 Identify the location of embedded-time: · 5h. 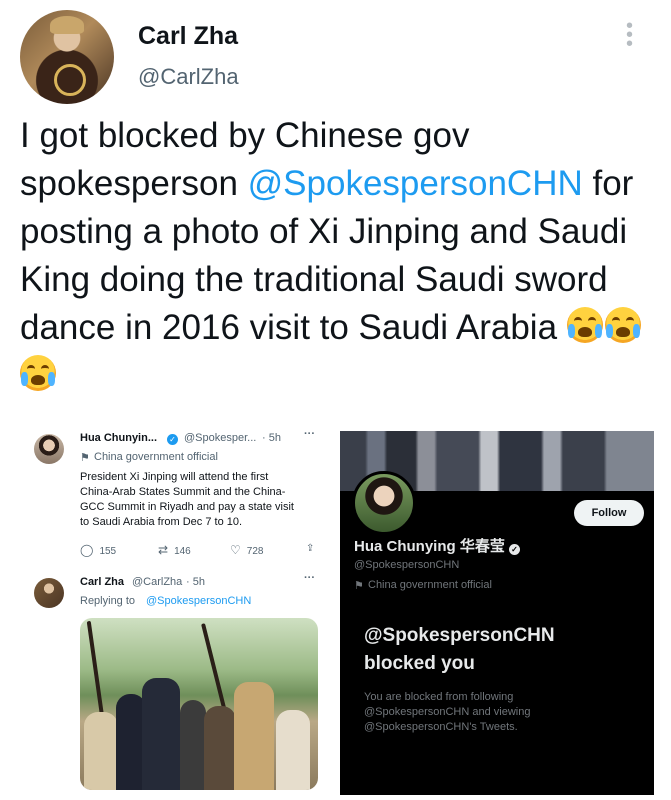
(271, 438).